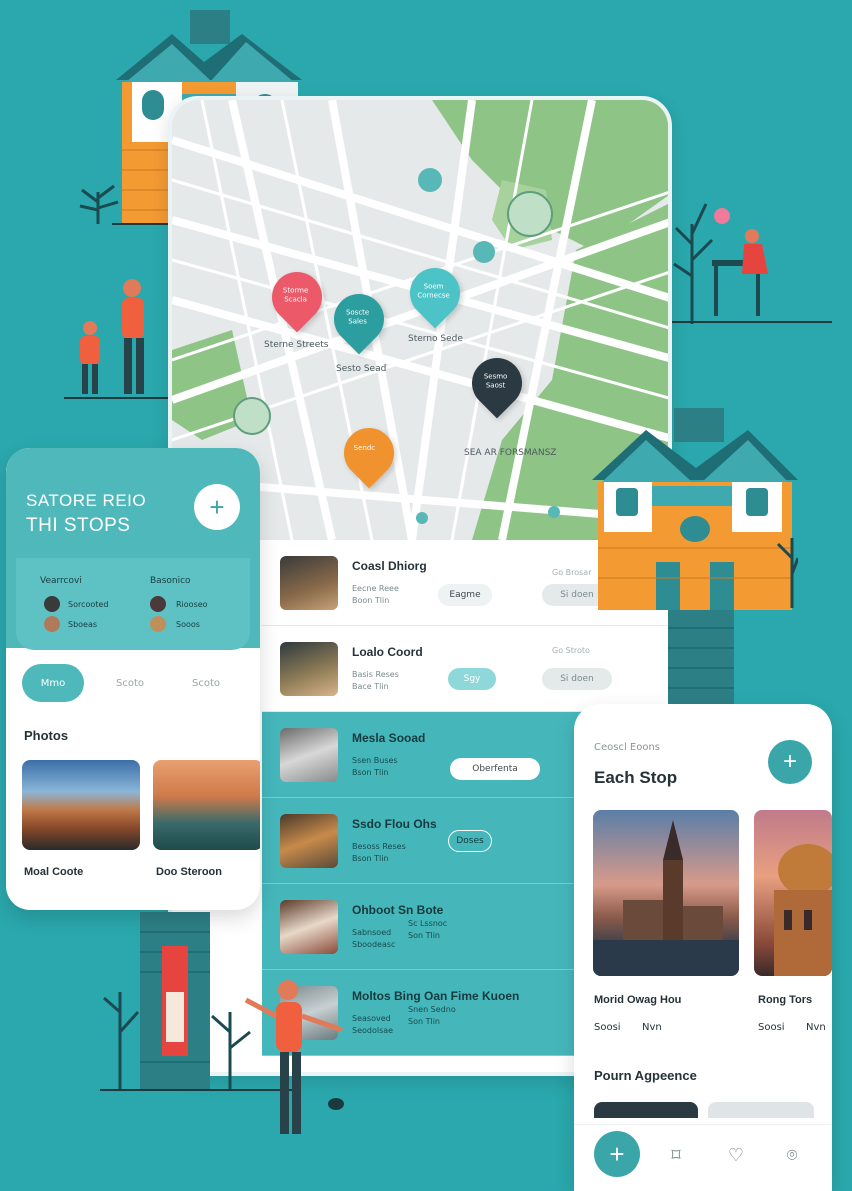  What do you see at coordinates (571, 650) in the screenshot?
I see `stop-note: Go Stroto` at bounding box center [571, 650].